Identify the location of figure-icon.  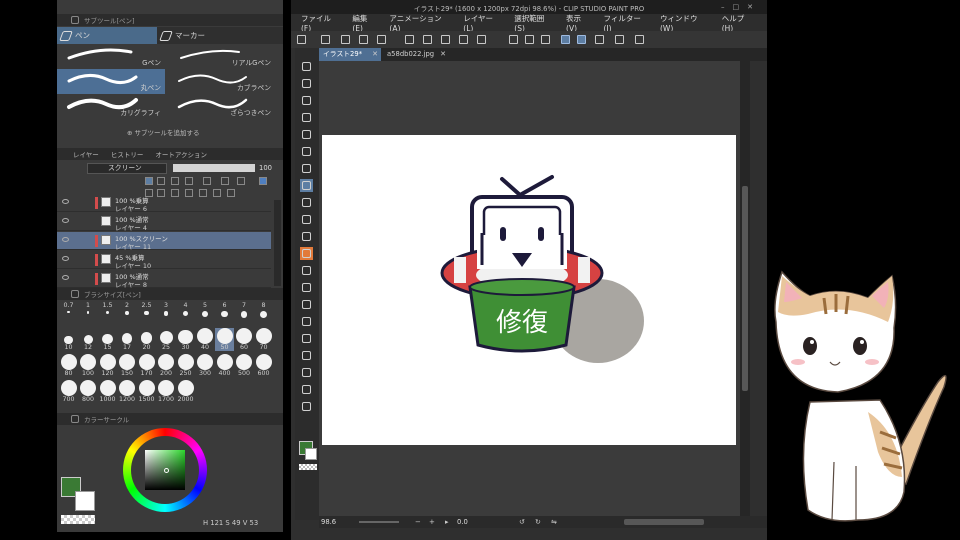
(306, 304).